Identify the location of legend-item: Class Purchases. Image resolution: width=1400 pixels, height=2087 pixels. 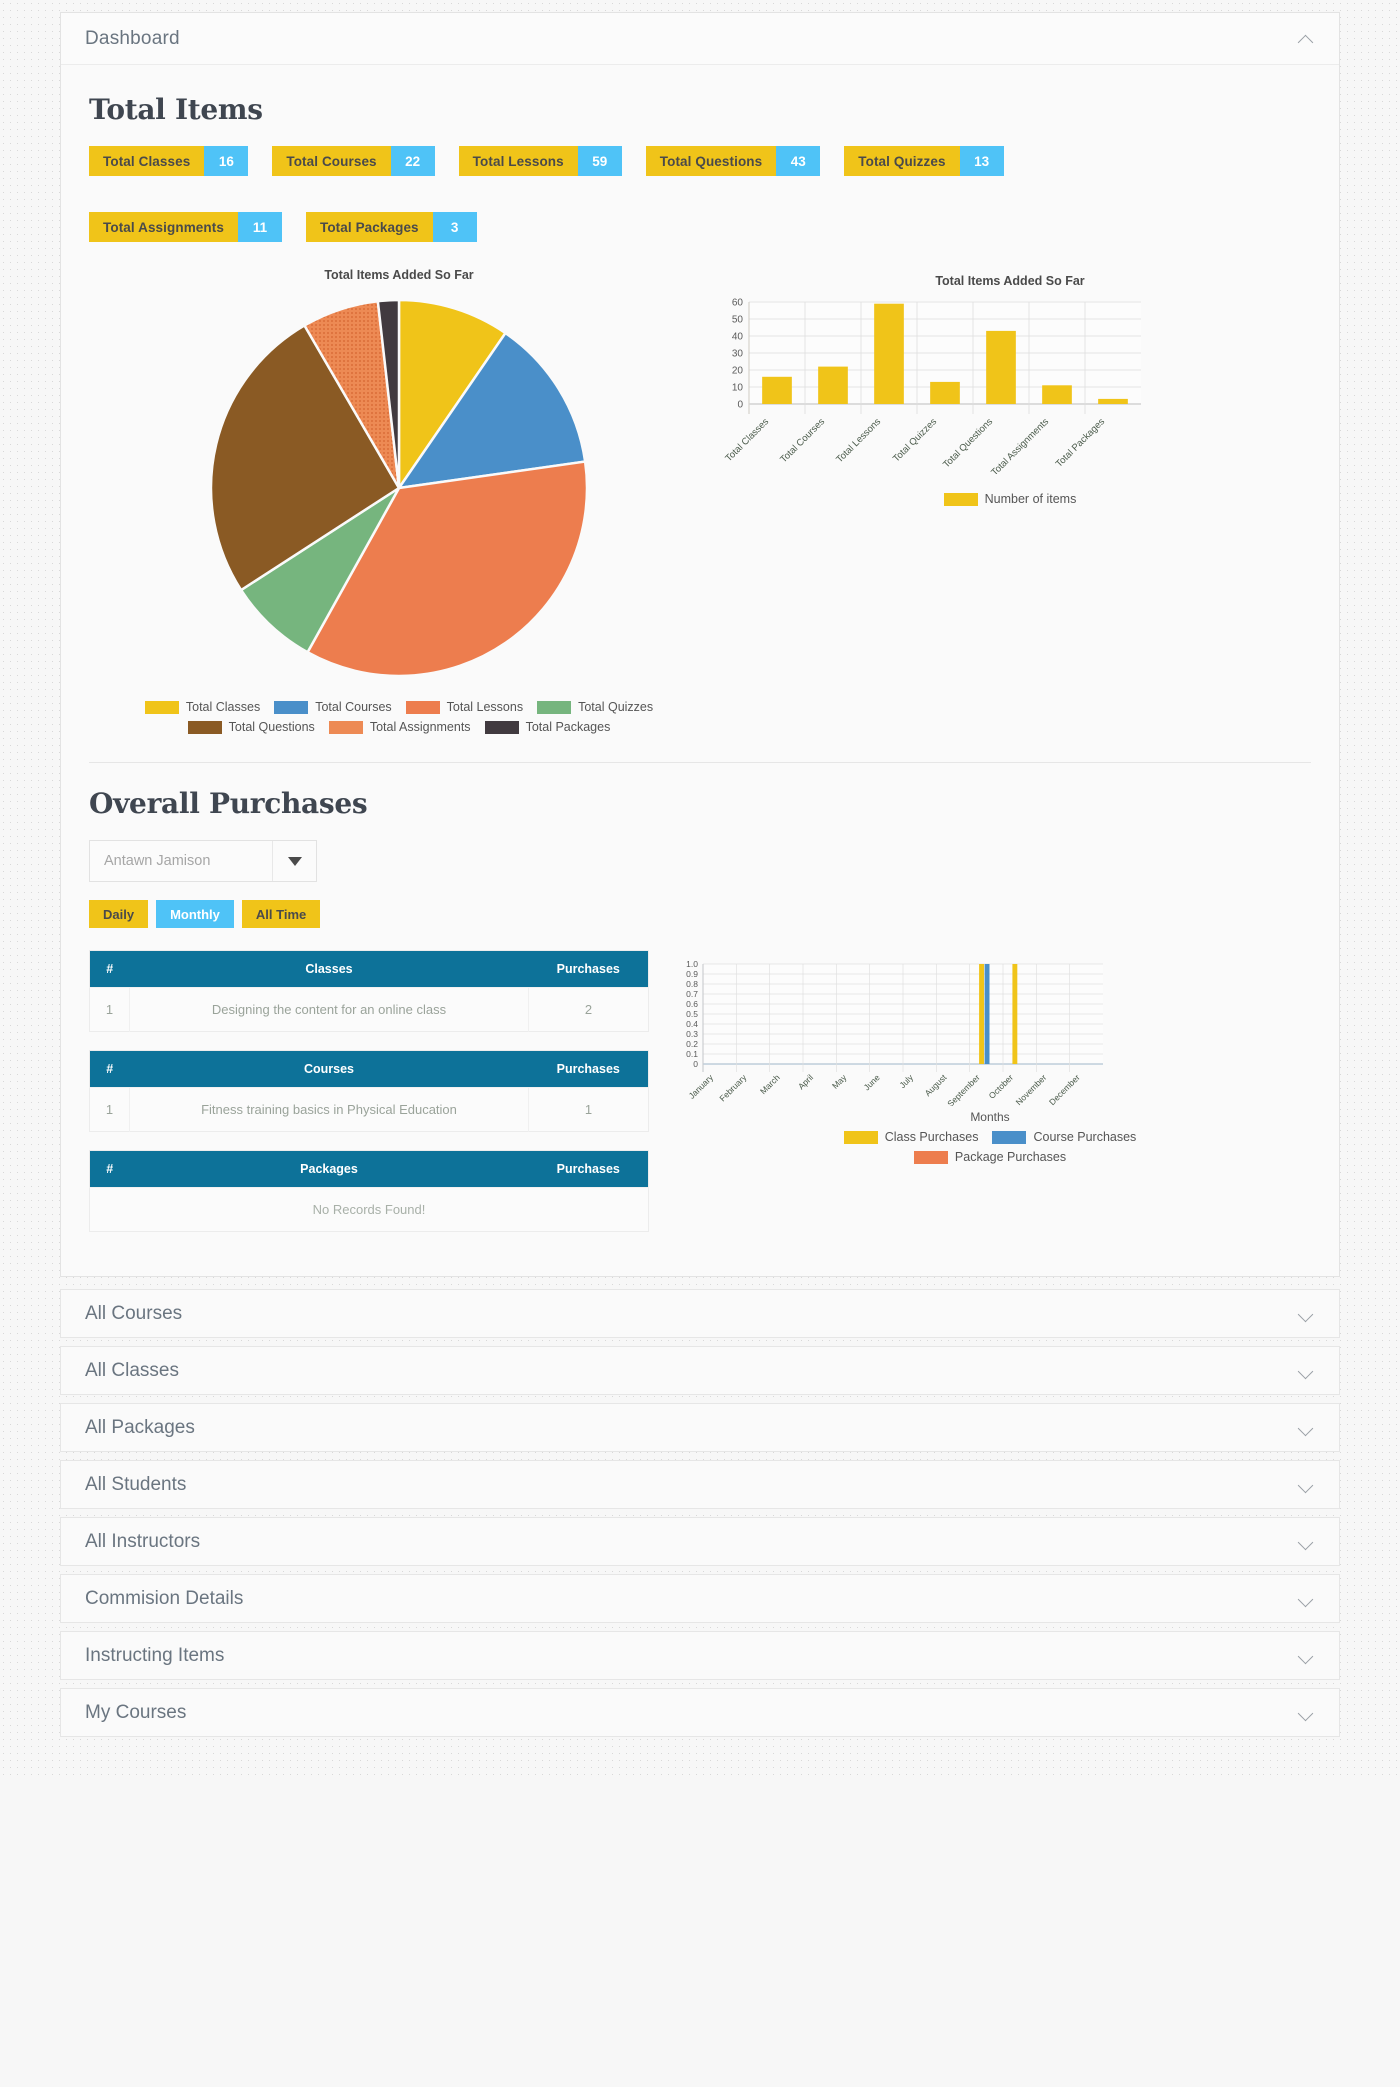
(911, 1137).